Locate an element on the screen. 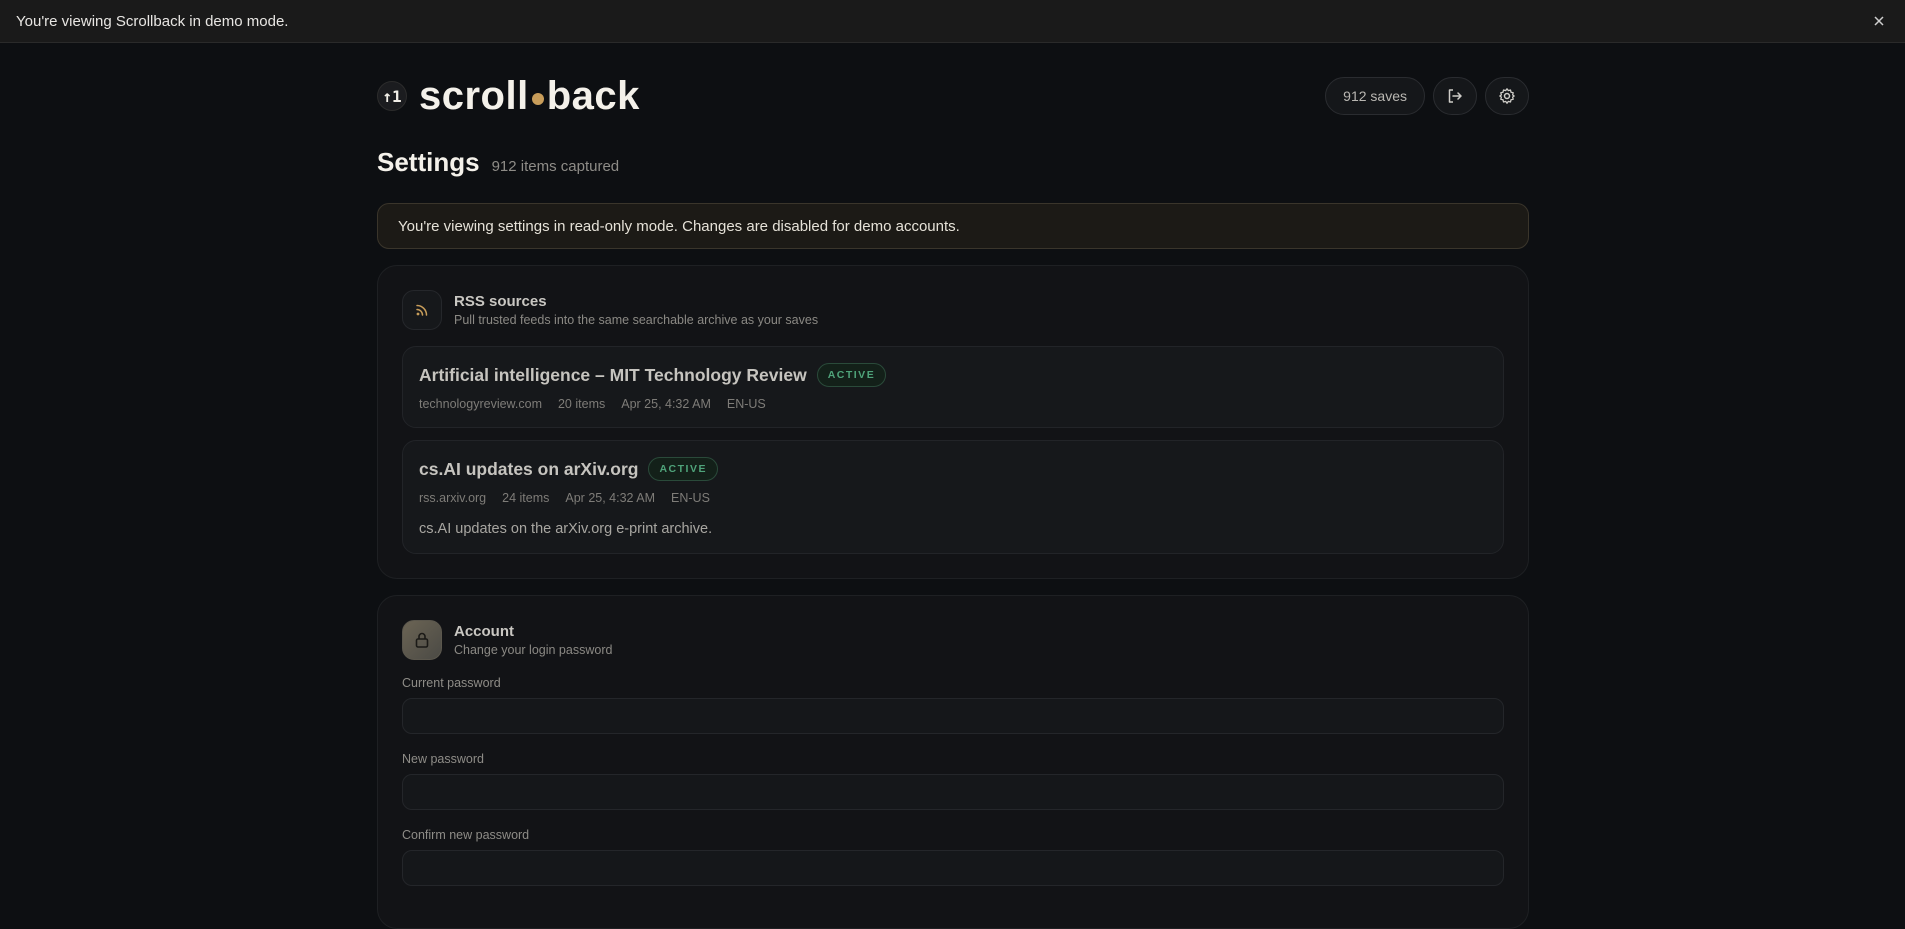  account-header: Account Change your login password is located at coordinates (953, 640).